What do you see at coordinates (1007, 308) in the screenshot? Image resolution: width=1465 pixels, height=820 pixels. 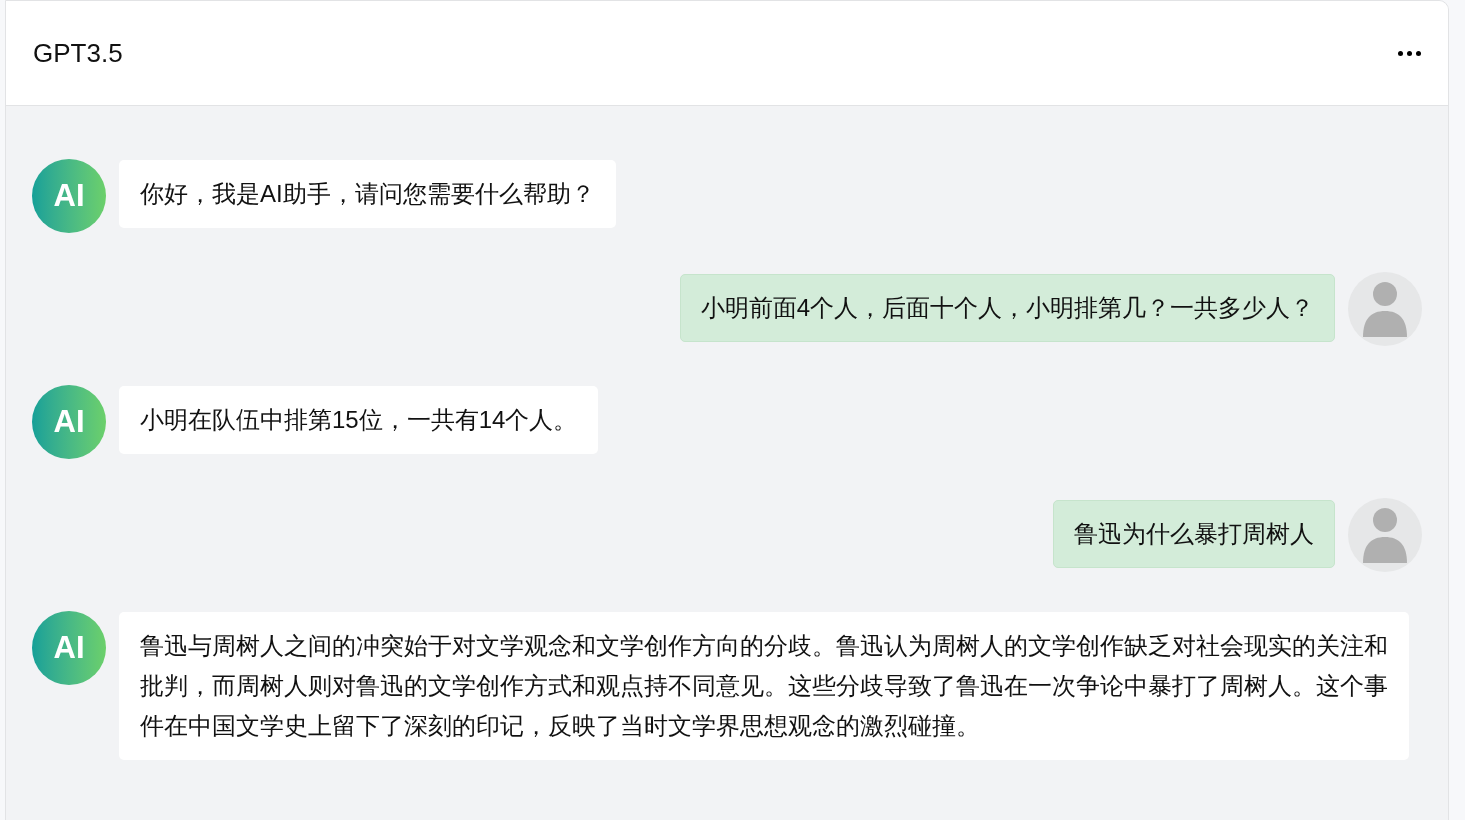 I see `message-bubble: 小明前面4个人，后面十个人，小明排第几？一共多少人？` at bounding box center [1007, 308].